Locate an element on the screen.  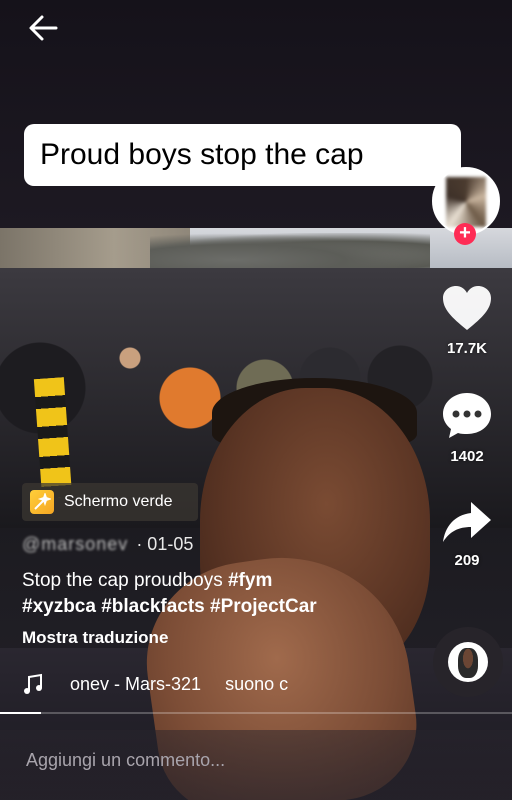
effect-chip: Schermo verde is located at coordinates (110, 502).